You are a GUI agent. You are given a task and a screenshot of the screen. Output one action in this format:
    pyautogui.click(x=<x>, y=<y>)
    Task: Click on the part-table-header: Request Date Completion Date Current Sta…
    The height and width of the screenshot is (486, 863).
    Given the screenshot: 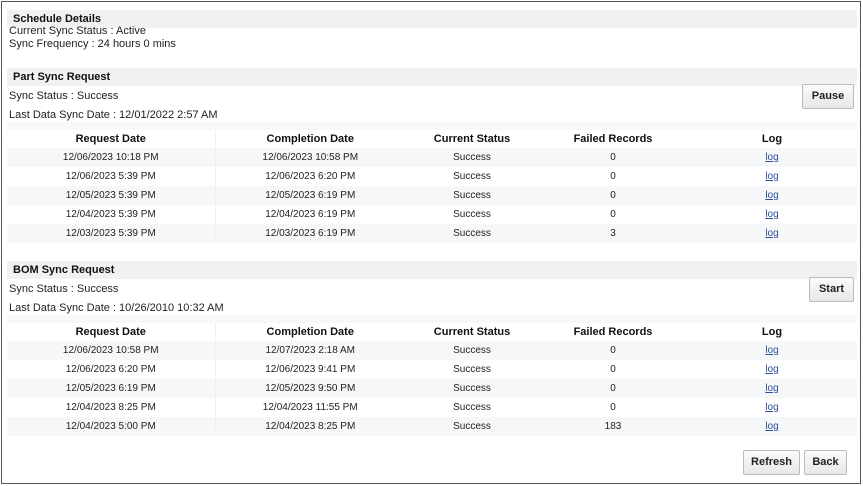 What is the action you would take?
    pyautogui.click(x=432, y=139)
    